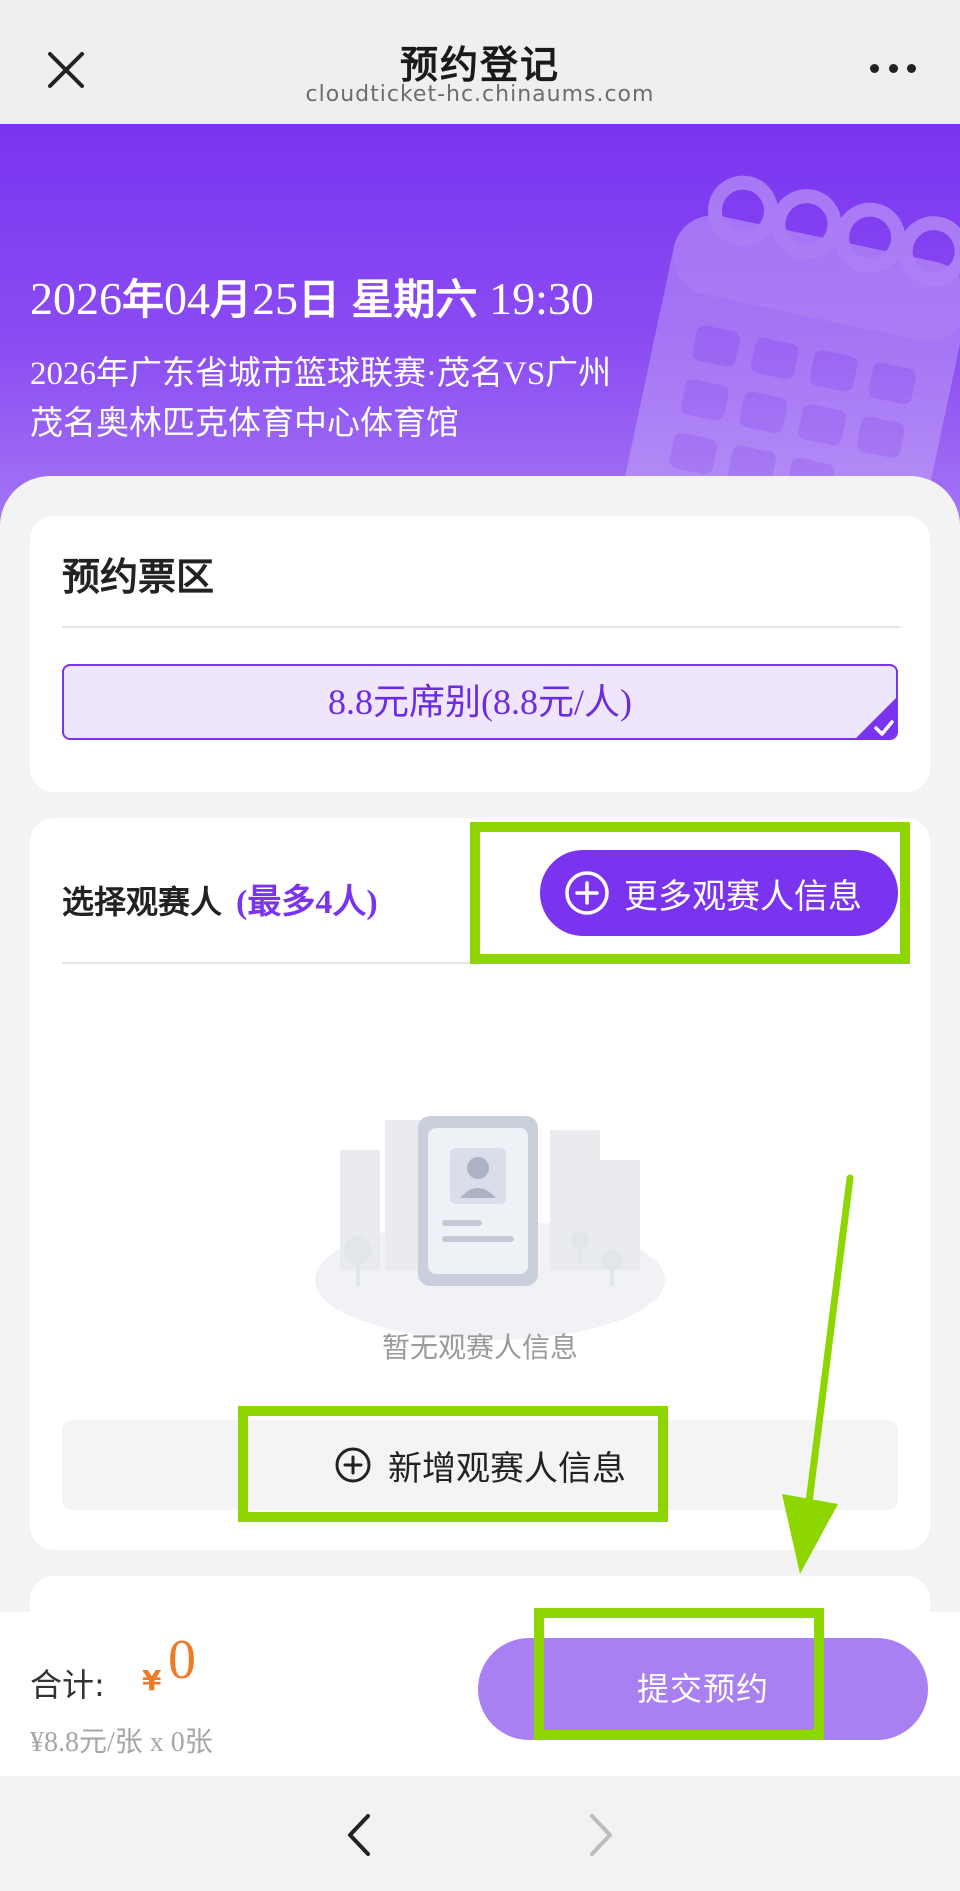 The width and height of the screenshot is (960, 1891). What do you see at coordinates (307, 902) in the screenshot?
I see `viewers-max-label: (最多4人)` at bounding box center [307, 902].